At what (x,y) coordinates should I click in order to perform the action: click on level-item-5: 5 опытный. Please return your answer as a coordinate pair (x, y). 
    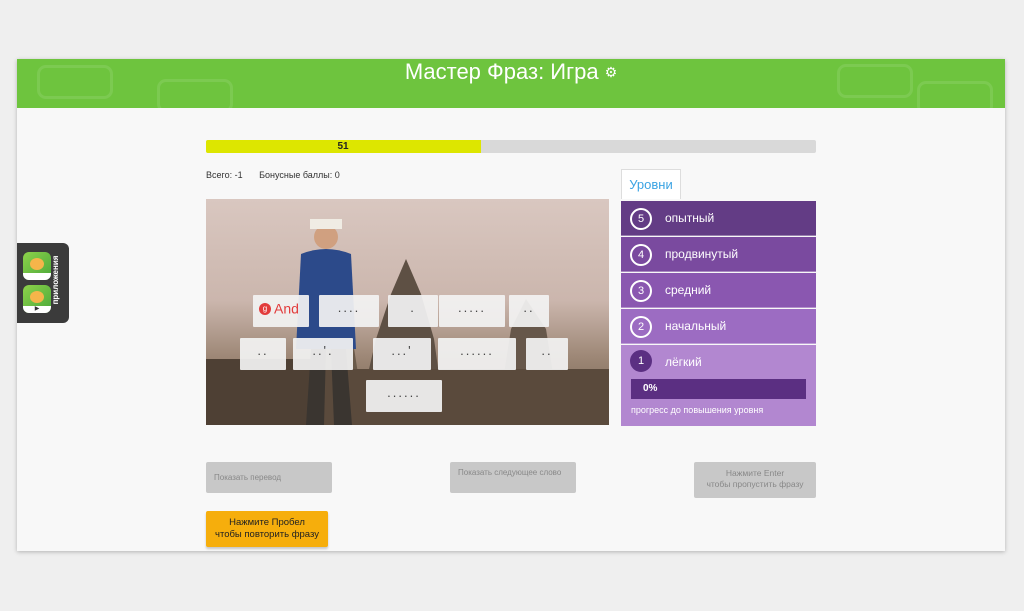
    Looking at the image, I should click on (718, 218).